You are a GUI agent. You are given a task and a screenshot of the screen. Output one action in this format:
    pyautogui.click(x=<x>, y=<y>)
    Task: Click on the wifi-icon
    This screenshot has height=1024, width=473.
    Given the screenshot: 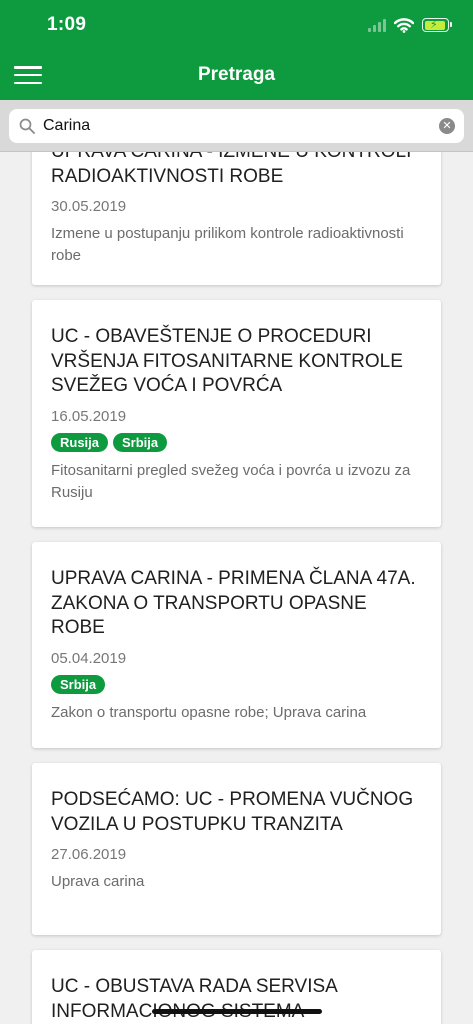 What is the action you would take?
    pyautogui.click(x=404, y=25)
    